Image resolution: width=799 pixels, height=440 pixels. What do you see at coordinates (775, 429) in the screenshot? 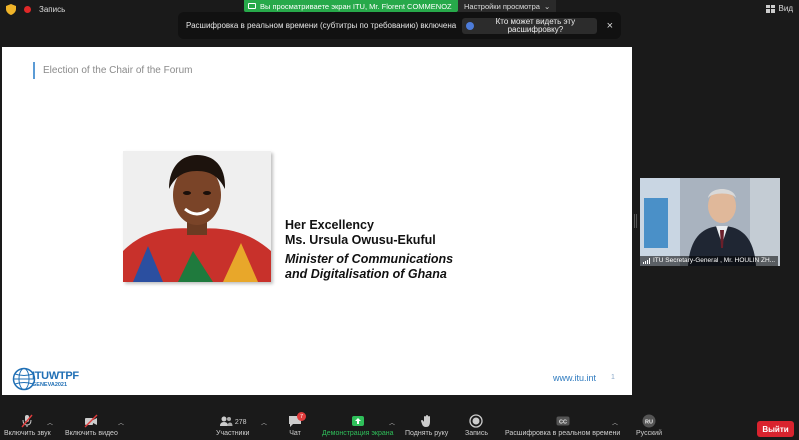
I see `leave-button: Выйти` at bounding box center [775, 429].